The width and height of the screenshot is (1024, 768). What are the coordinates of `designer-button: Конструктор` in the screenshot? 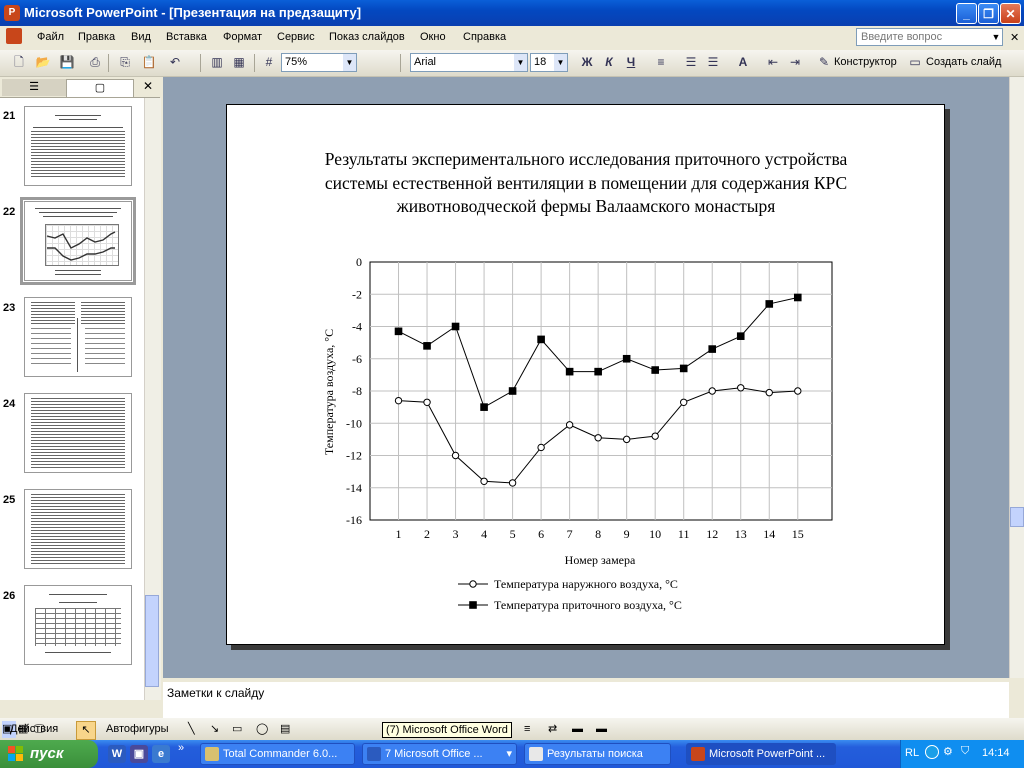 It's located at (865, 62).